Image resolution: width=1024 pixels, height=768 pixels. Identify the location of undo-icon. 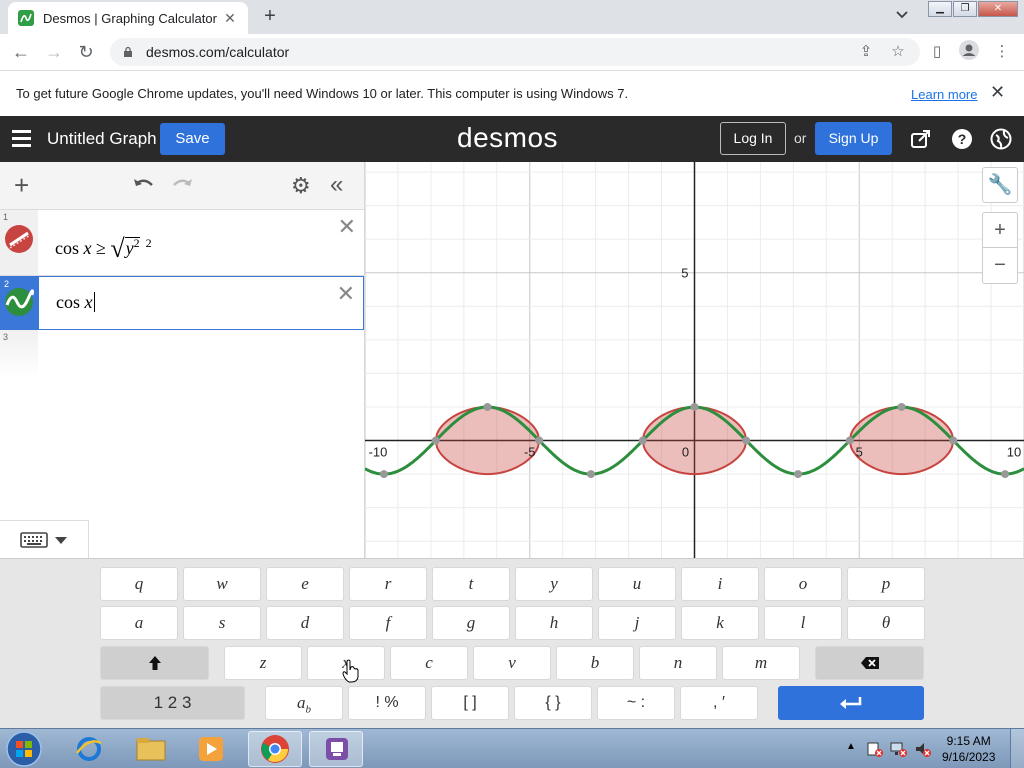
(144, 184).